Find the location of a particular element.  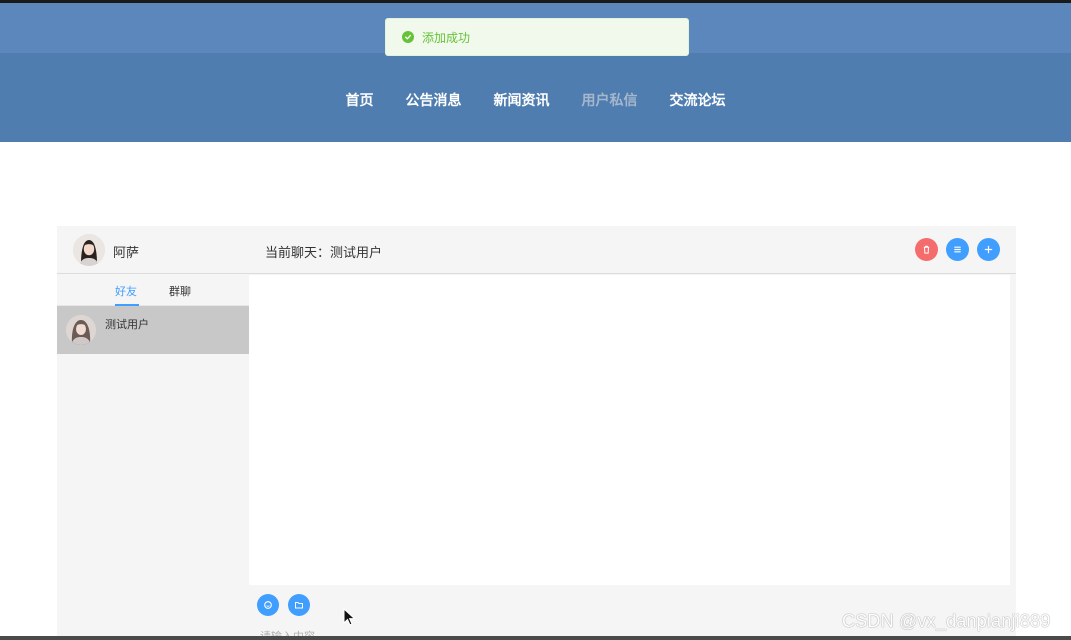

main-nav: 首页 公告消息 新闻资讯 用户私信 交流论坛 is located at coordinates (535, 100).